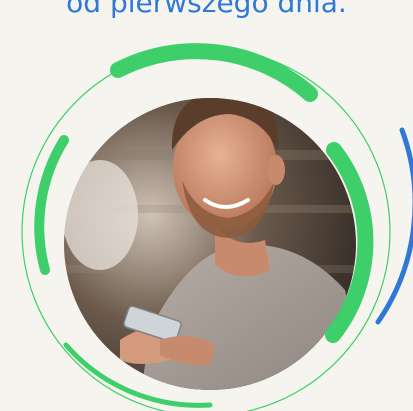 Image resolution: width=413 pixels, height=411 pixels. Describe the element at coordinates (394, 226) in the screenshot. I see `right-blue-arc` at that location.